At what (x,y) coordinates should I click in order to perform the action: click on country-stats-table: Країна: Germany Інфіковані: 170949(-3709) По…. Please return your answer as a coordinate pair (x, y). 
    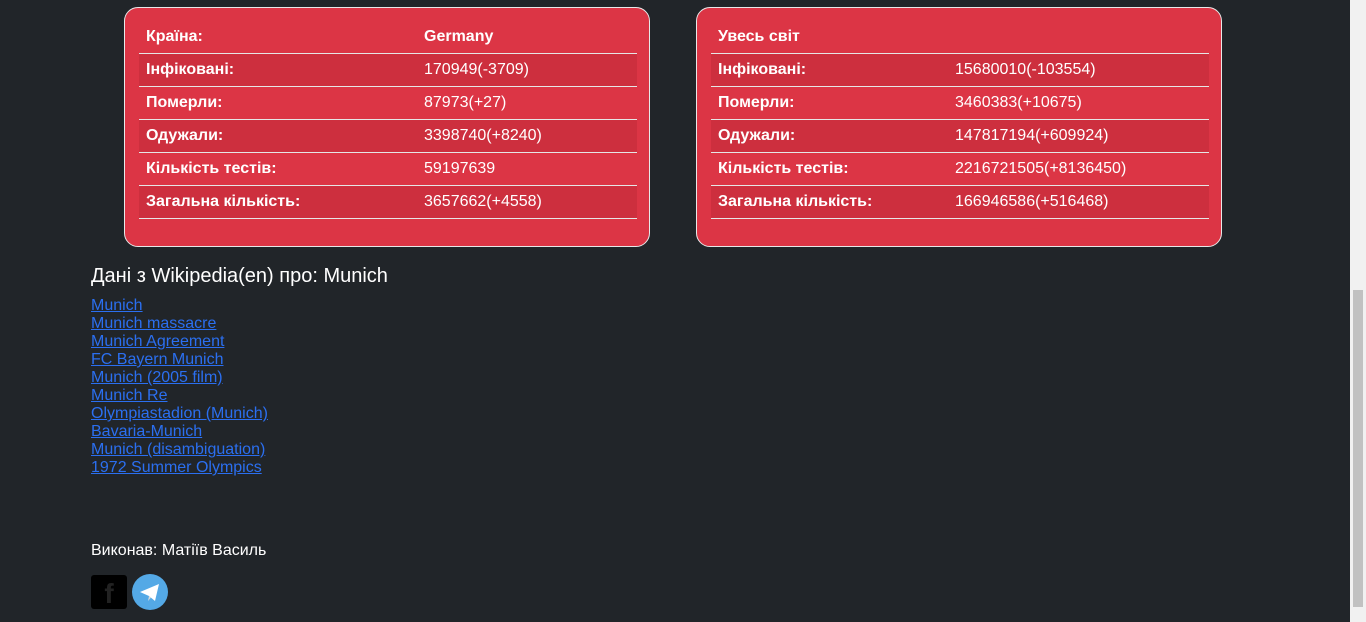
    Looking at the image, I should click on (388, 120).